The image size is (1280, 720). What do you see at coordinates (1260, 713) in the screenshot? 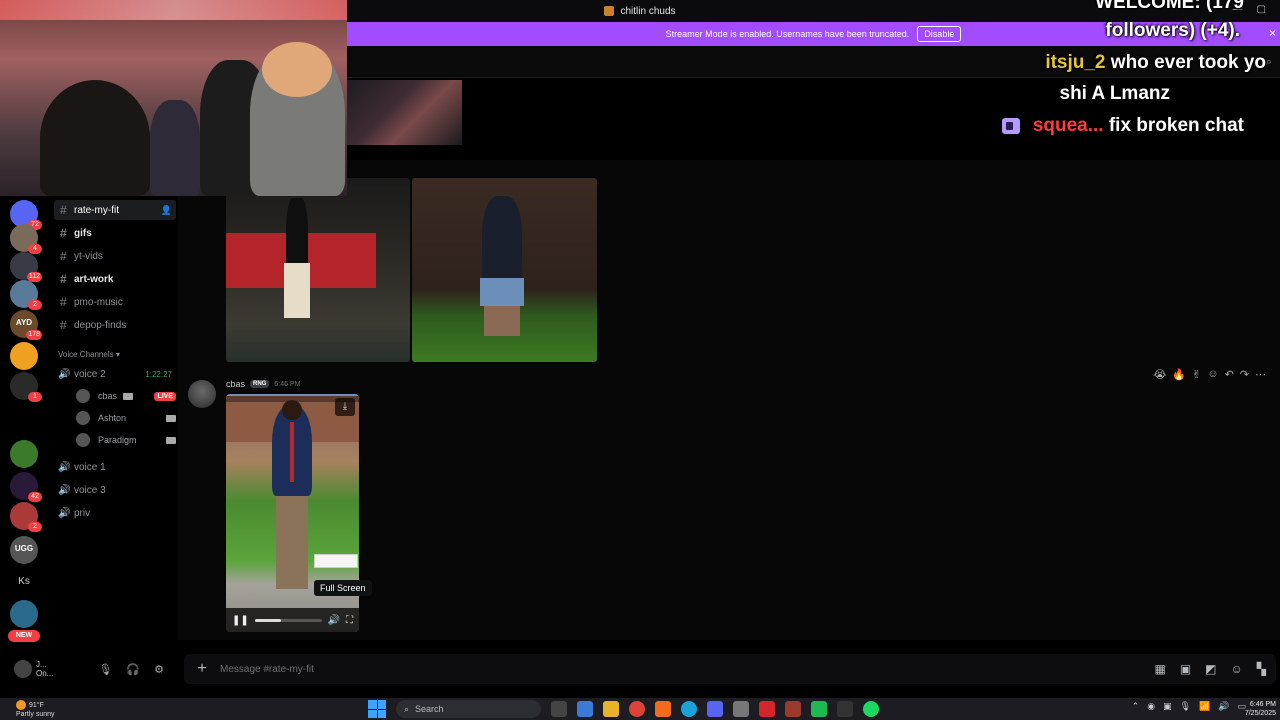
I see `clock-date: 7/25/2025` at bounding box center [1260, 713].